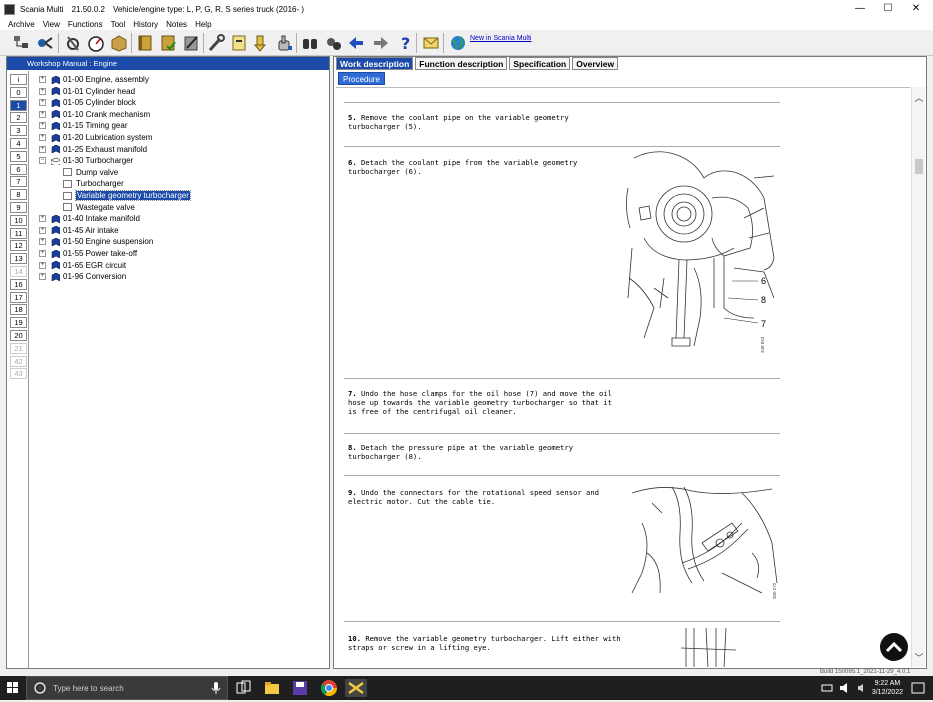 This screenshot has height=702, width=933. Describe the element at coordinates (95, 42) in the screenshot. I see `gauge-icon` at that location.